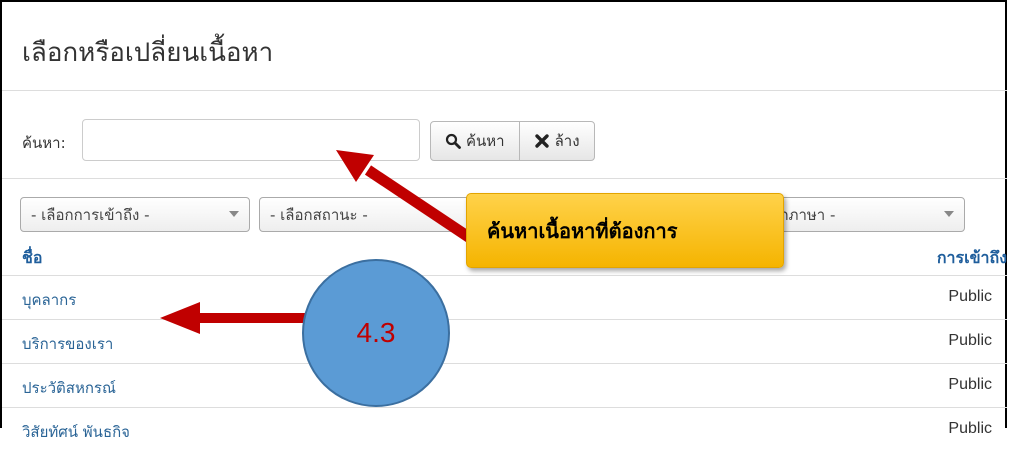 The width and height of the screenshot is (1011, 451). What do you see at coordinates (69, 388) in the screenshot?
I see `article-link: ประวัติสหกรณ์` at bounding box center [69, 388].